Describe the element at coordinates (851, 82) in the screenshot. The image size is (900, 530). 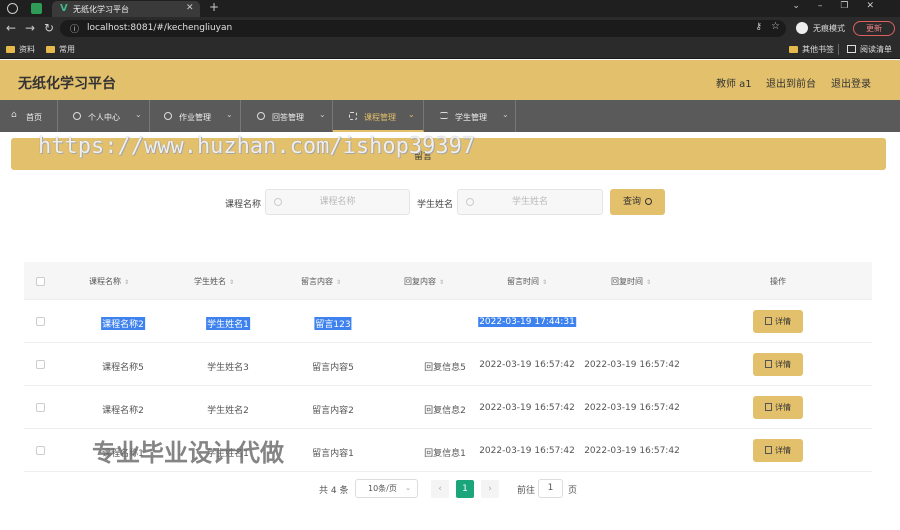
I see `logout-link: 退出登录` at that location.